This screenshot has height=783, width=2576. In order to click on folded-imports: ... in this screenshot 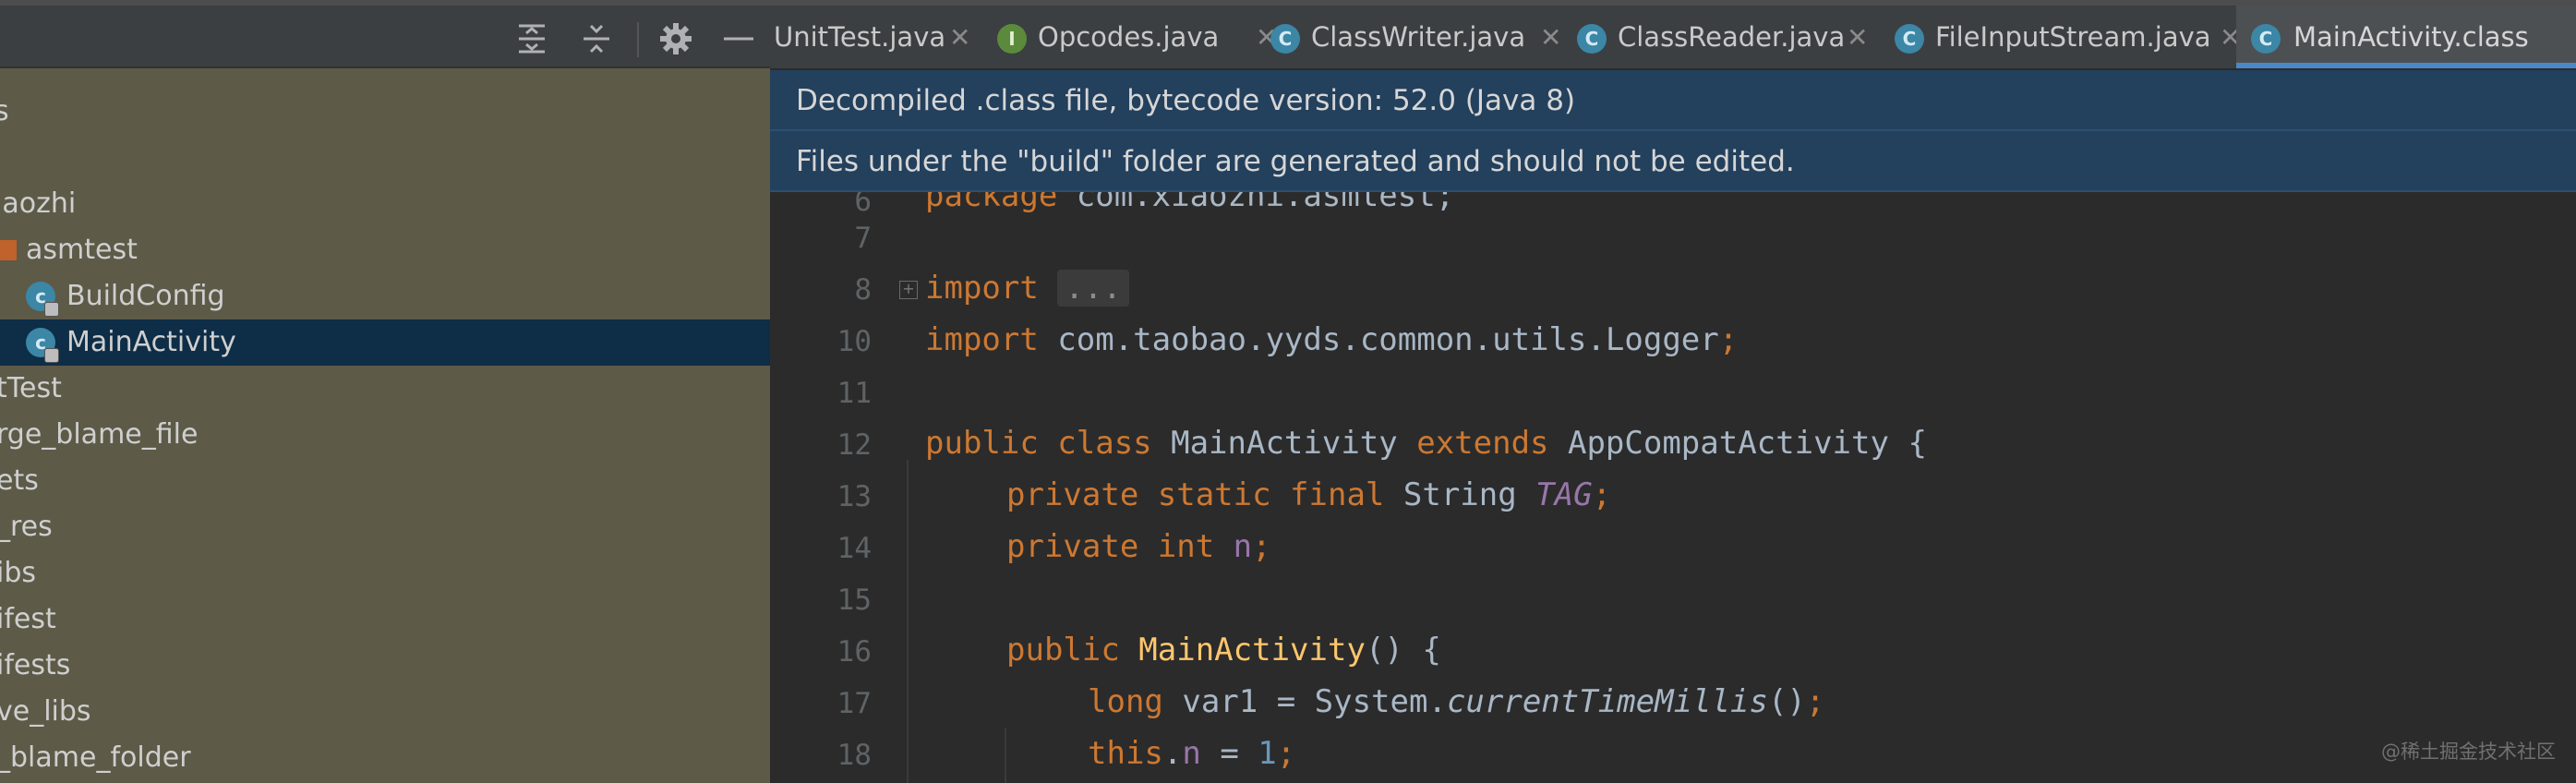, I will do `click(1093, 289)`.